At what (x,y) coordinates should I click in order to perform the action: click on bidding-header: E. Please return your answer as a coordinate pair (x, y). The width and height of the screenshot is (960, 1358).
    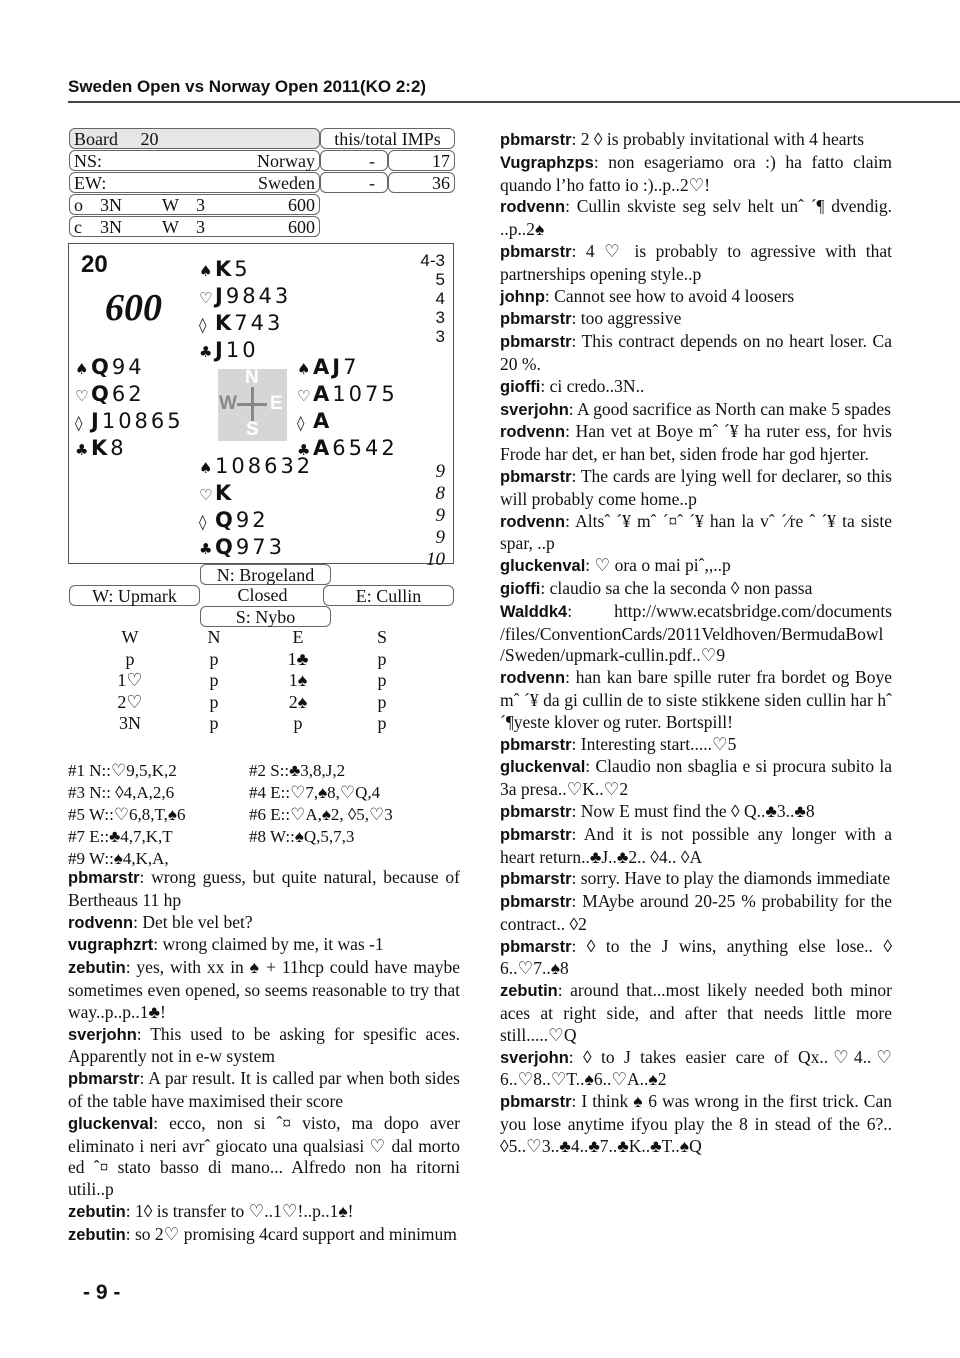
    Looking at the image, I should click on (298, 637).